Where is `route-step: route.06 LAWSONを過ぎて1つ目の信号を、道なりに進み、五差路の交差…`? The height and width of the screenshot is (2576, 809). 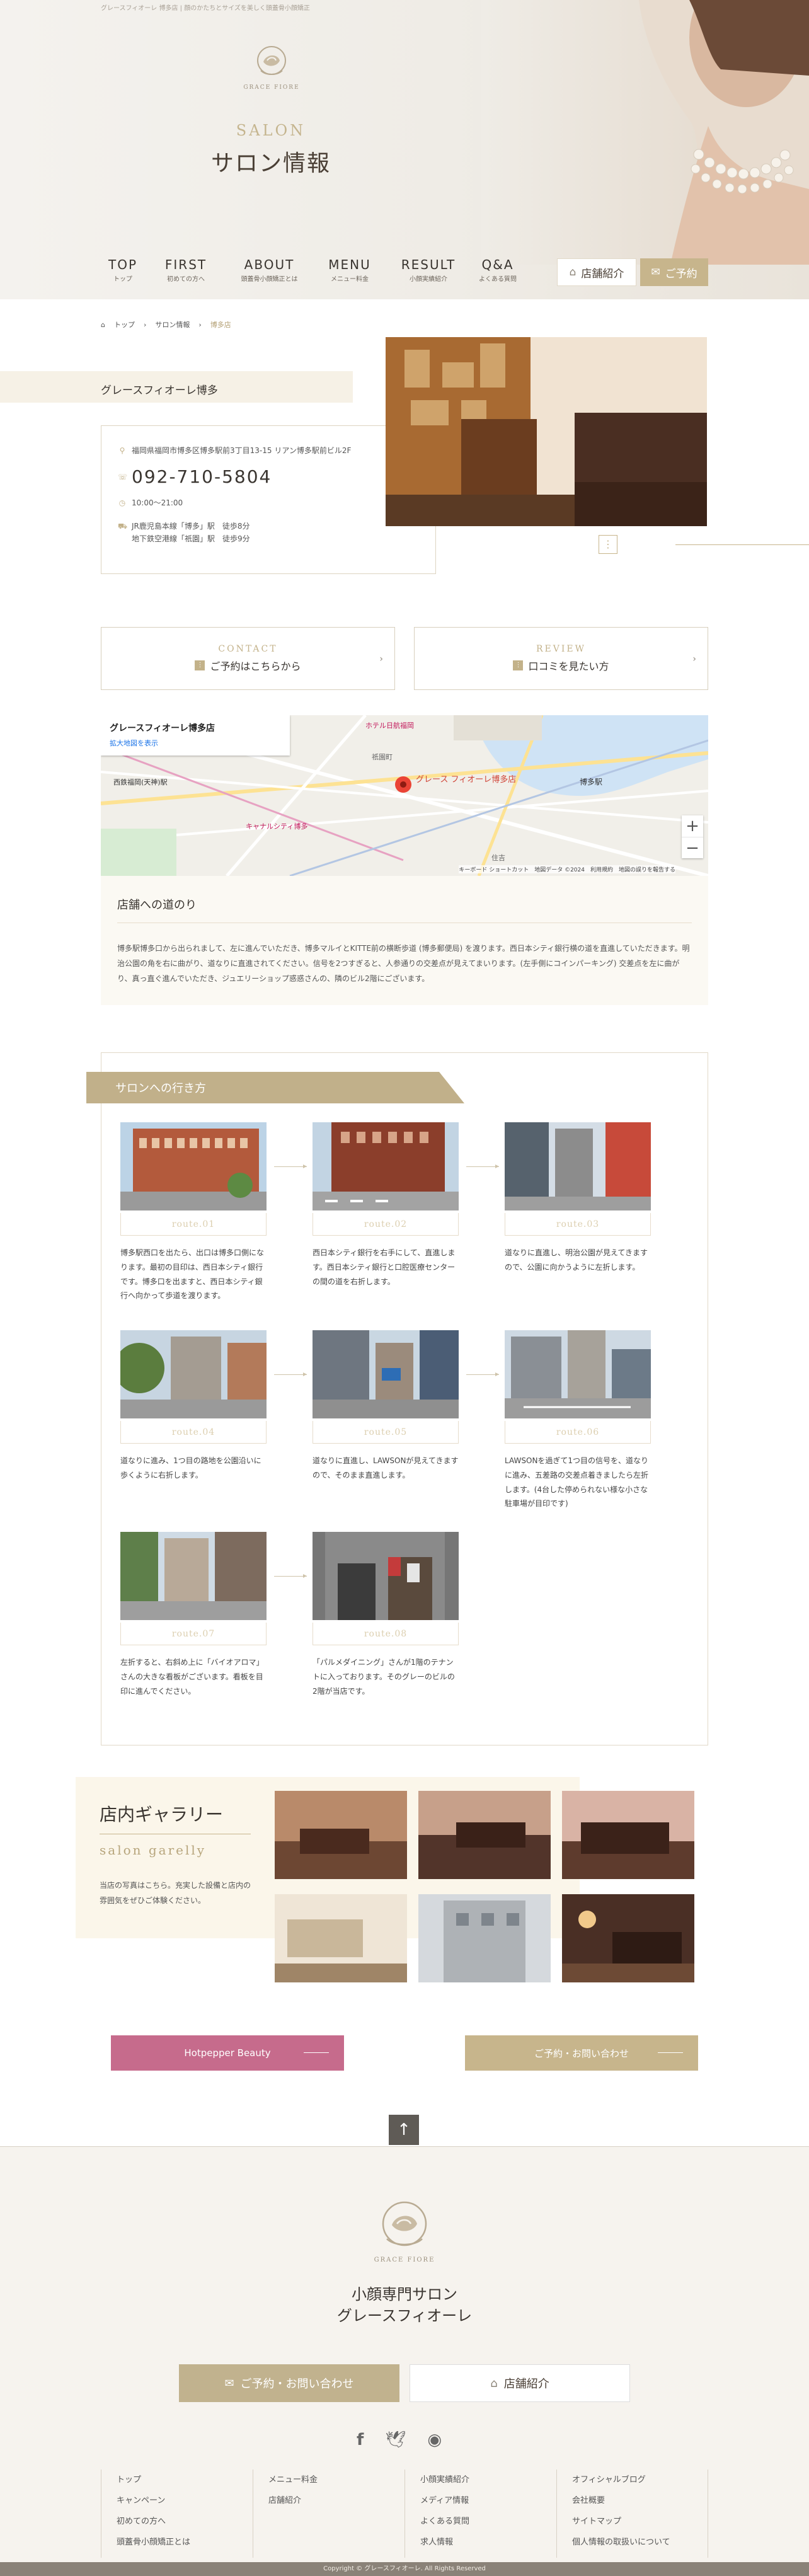
route-step: route.06 LAWSONを過ぎて1つ目の信号を、道なりに進み、五差路の交差… is located at coordinates (578, 1420).